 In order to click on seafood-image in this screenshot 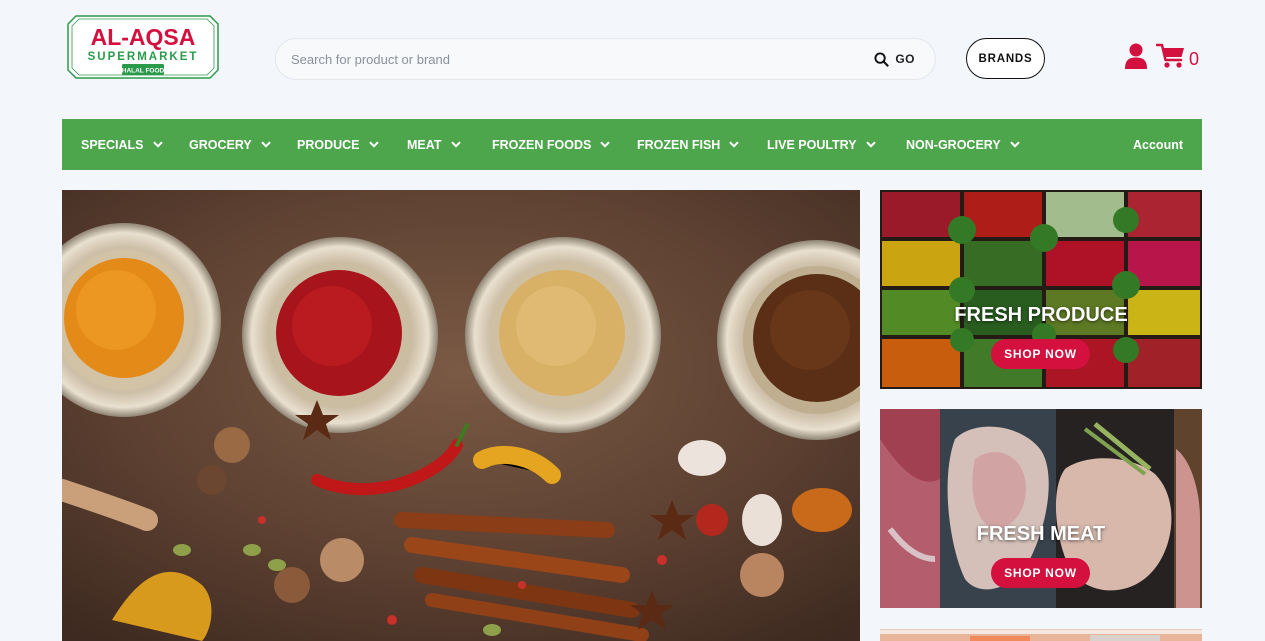, I will do `click(1041, 635)`.